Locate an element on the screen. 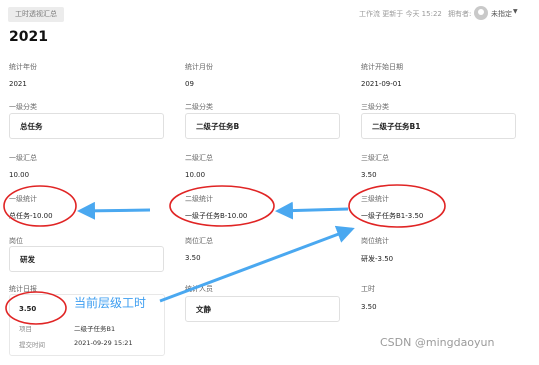 The image size is (539, 365). watermark: CSDN @mingdaoyun is located at coordinates (437, 342).